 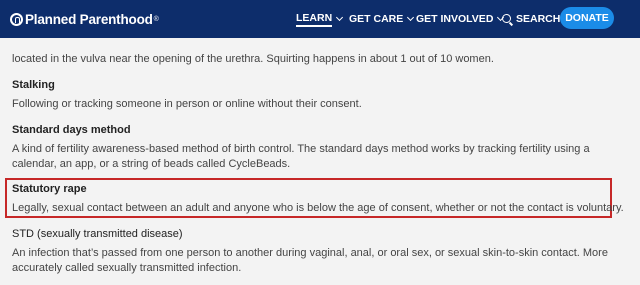 What do you see at coordinates (587, 18) in the screenshot?
I see `donate-button: DONATE` at bounding box center [587, 18].